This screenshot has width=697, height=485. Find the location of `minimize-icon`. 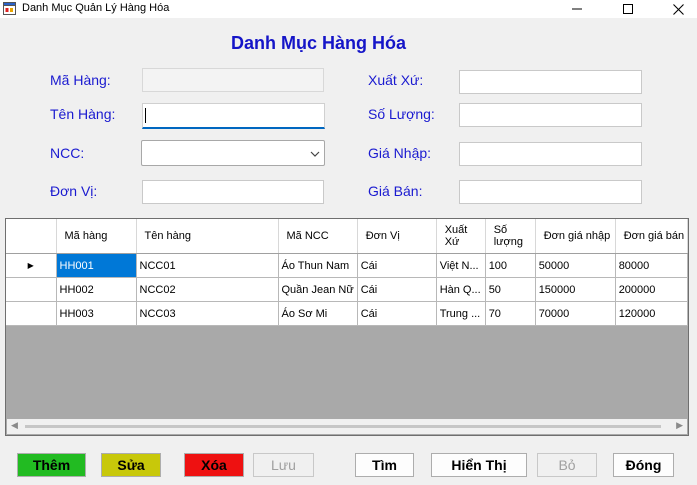

minimize-icon is located at coordinates (577, 9).